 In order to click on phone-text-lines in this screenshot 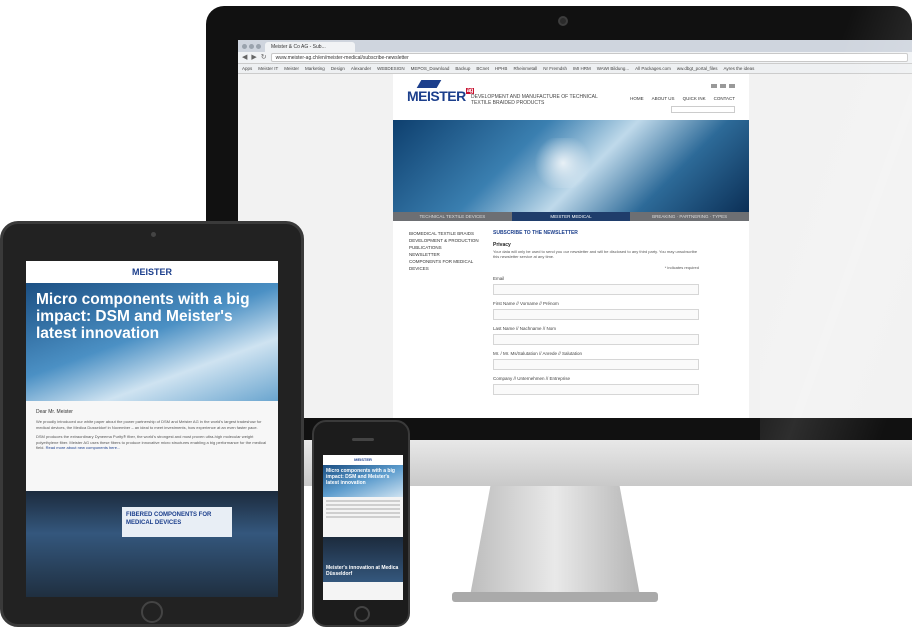, I will do `click(363, 517)`.